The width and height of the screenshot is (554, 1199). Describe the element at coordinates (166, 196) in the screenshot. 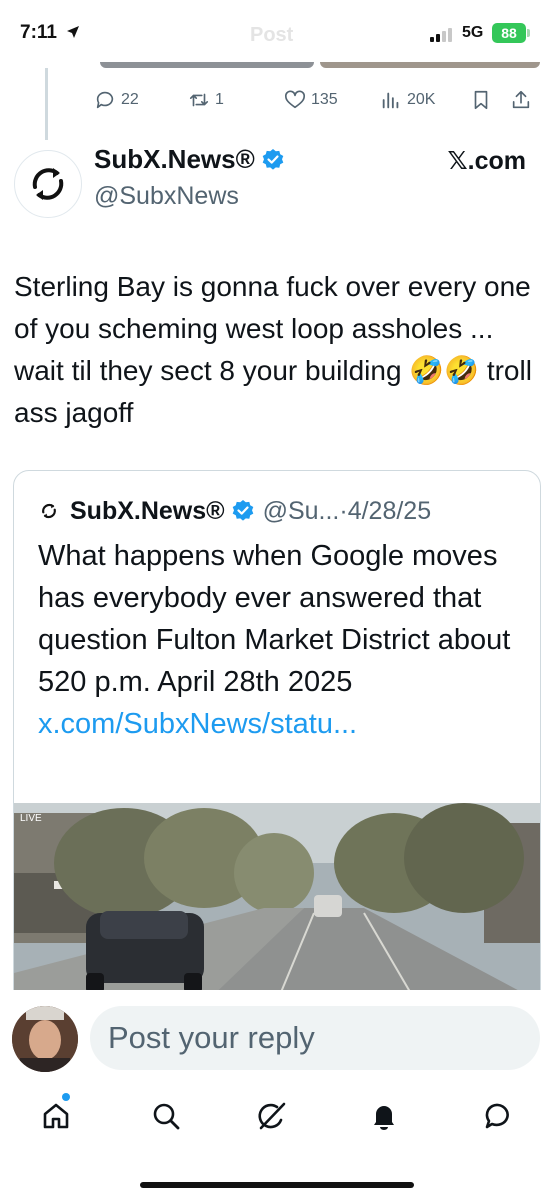

I see `author-handle: @SubxNews` at that location.